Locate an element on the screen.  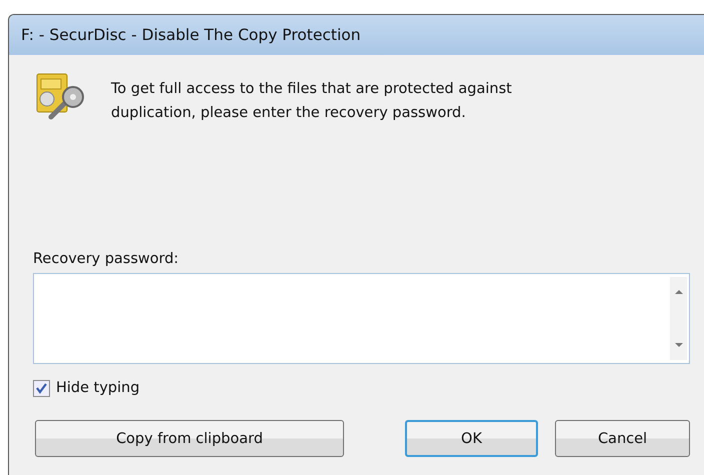
scroll-up-icon is located at coordinates (679, 292).